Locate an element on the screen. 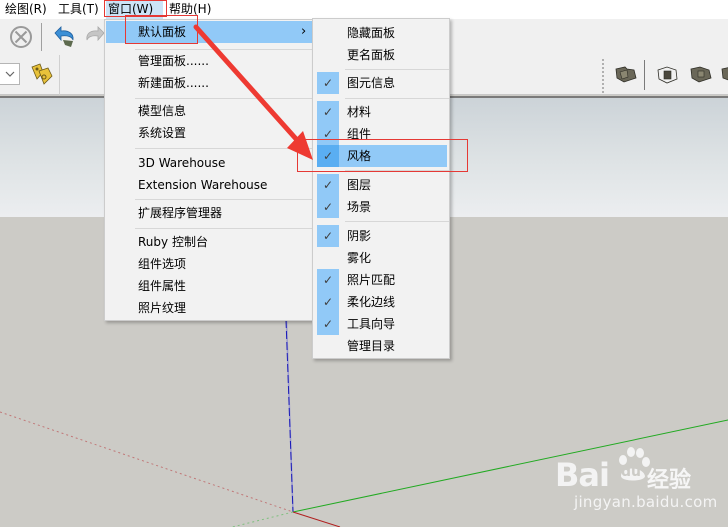 The height and width of the screenshot is (527, 728). watermark-du: du is located at coordinates (631, 472).